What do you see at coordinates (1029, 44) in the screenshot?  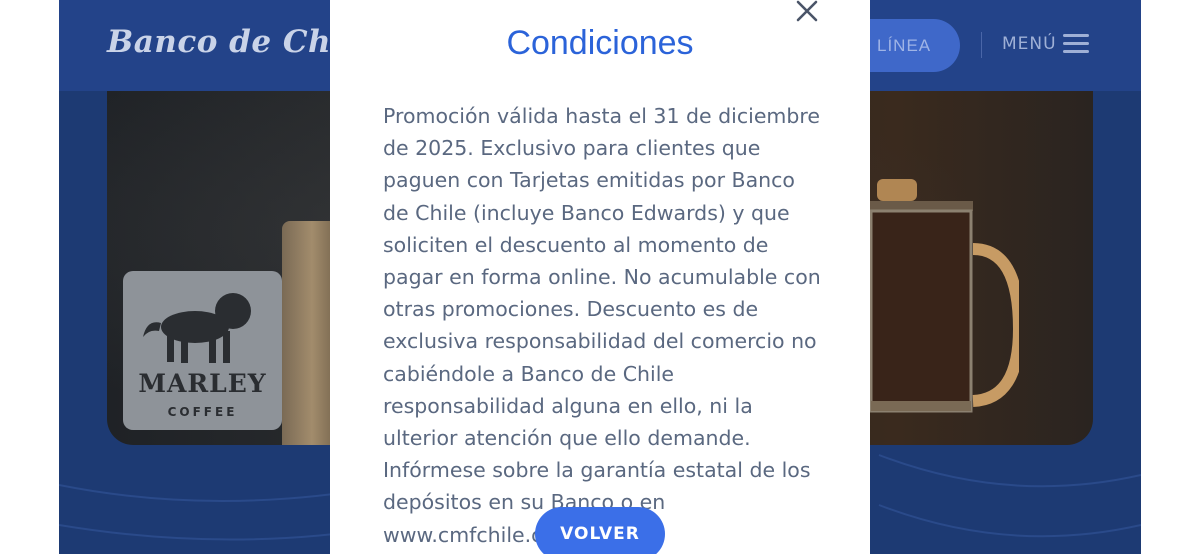 I see `menu-label: MENÚ` at bounding box center [1029, 44].